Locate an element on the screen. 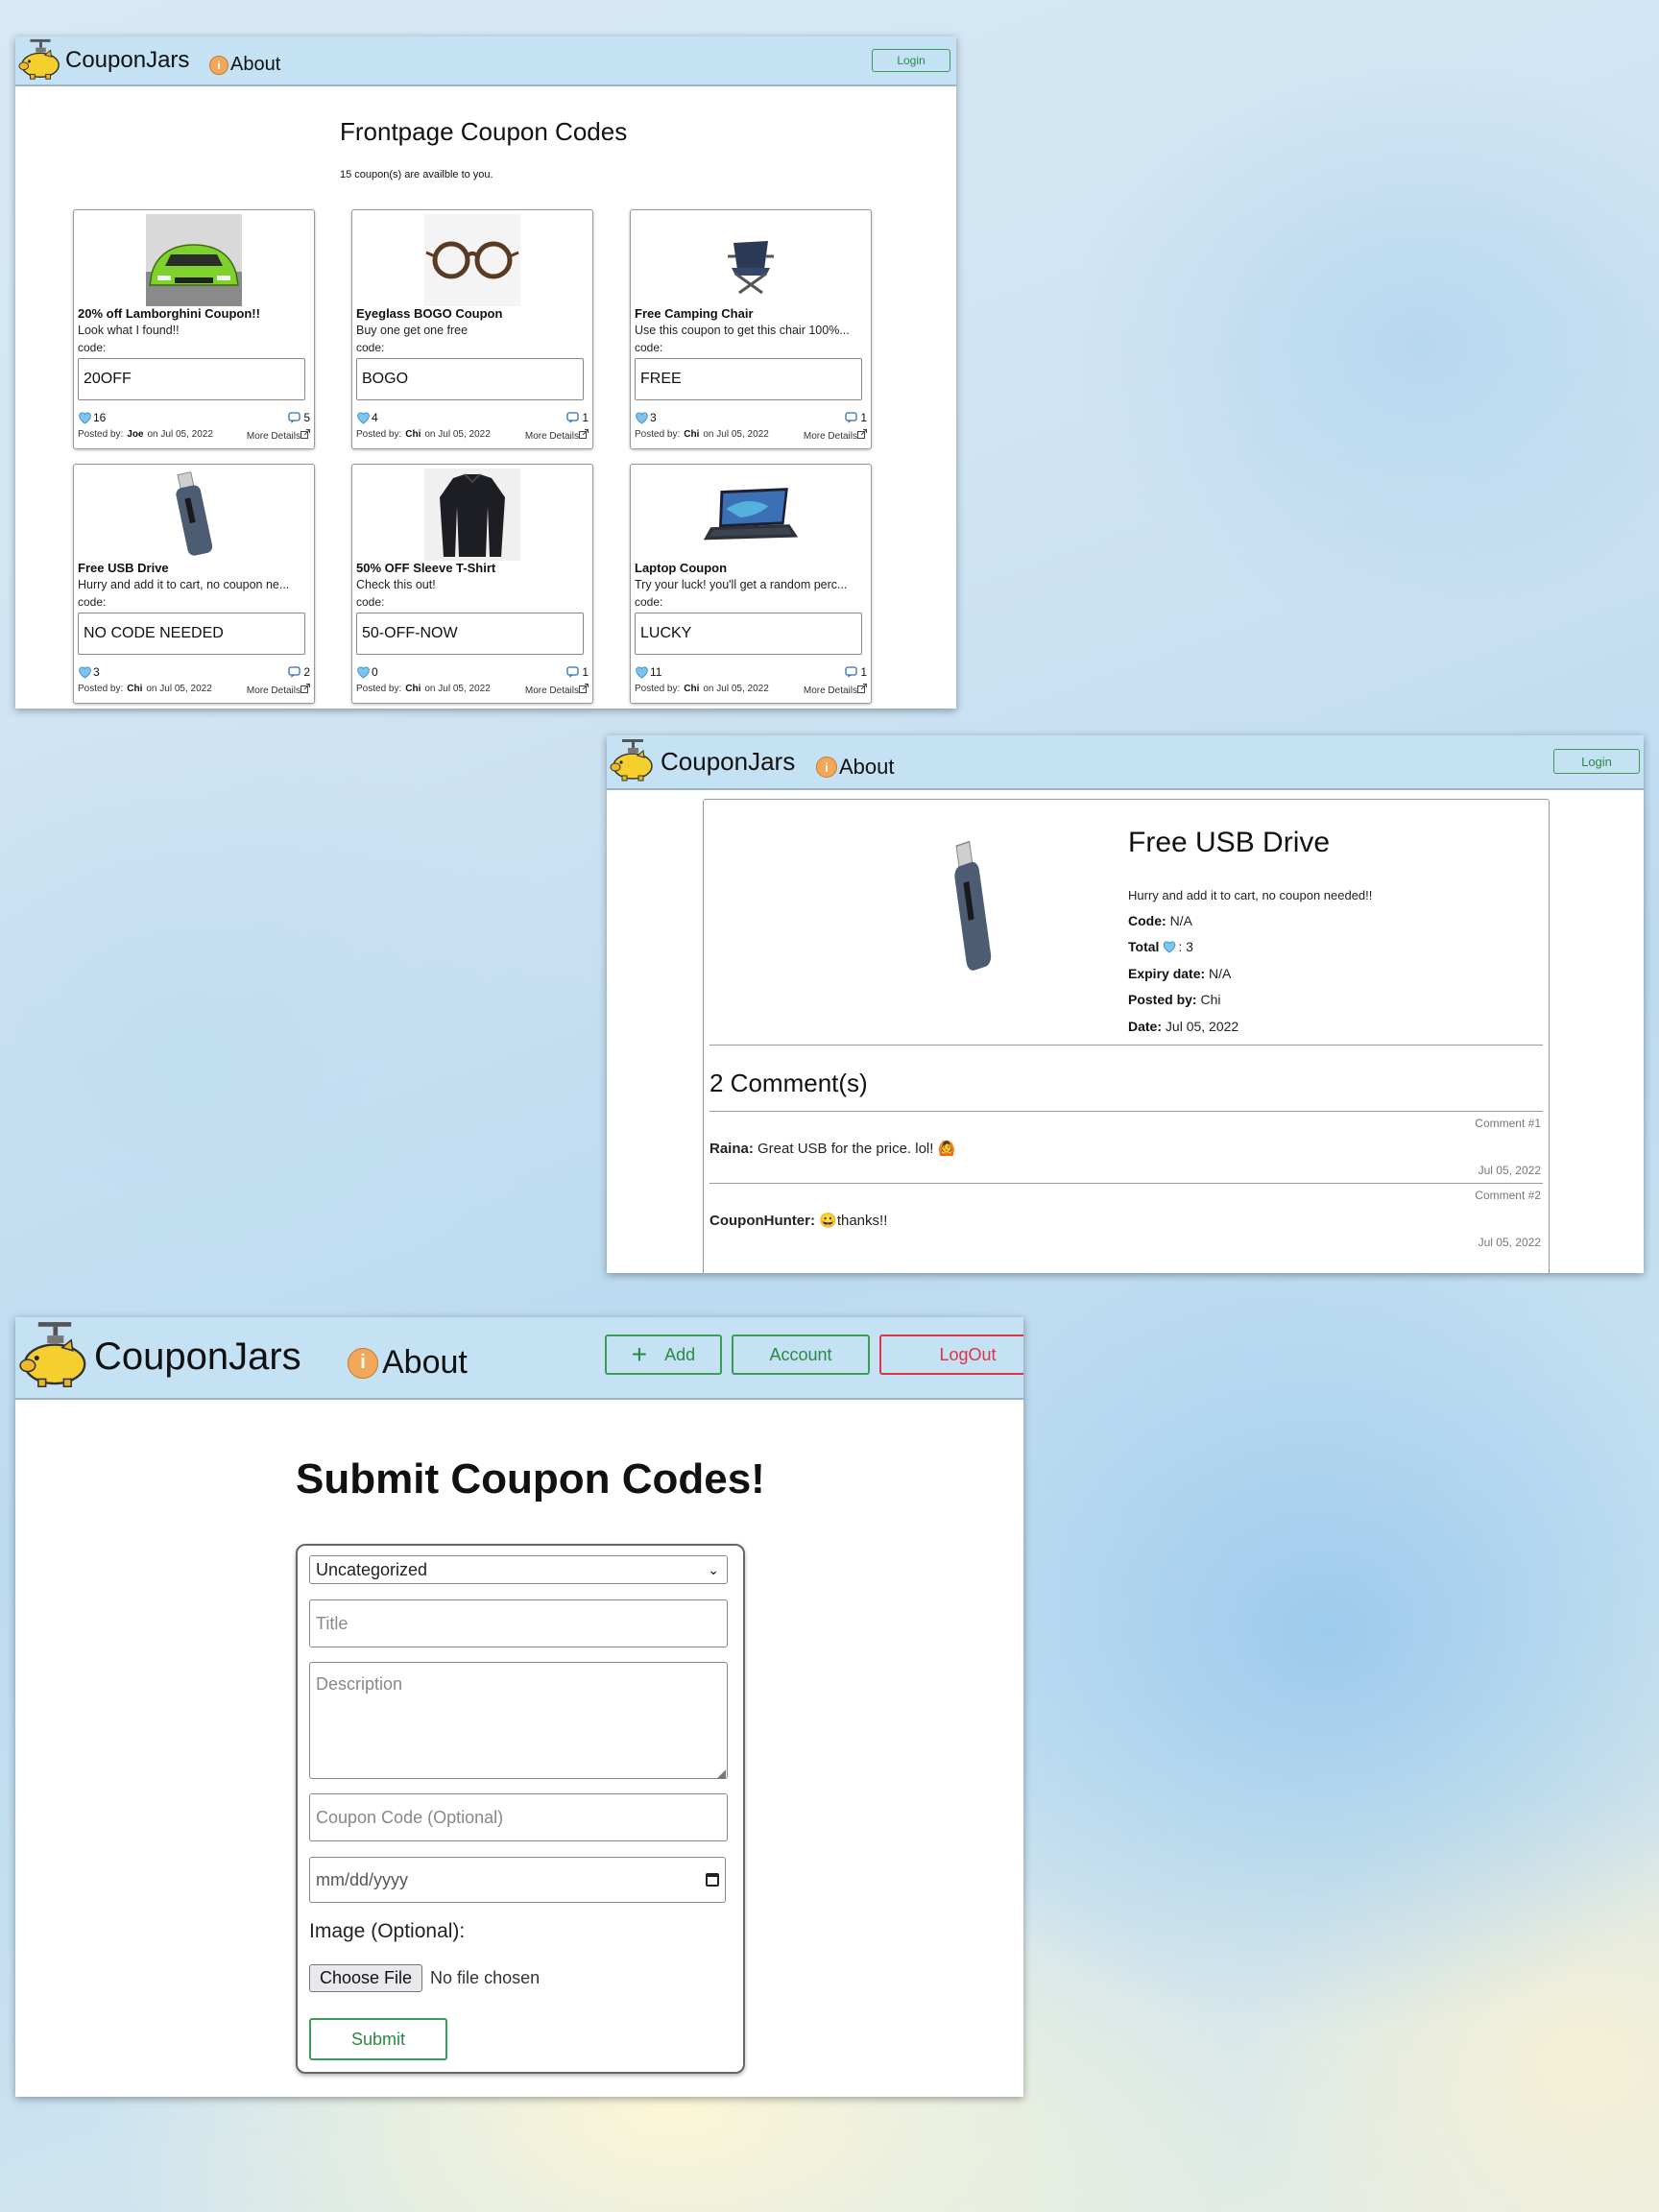 The width and height of the screenshot is (1659, 2212). submit-label: Submit is located at coordinates (378, 2039).